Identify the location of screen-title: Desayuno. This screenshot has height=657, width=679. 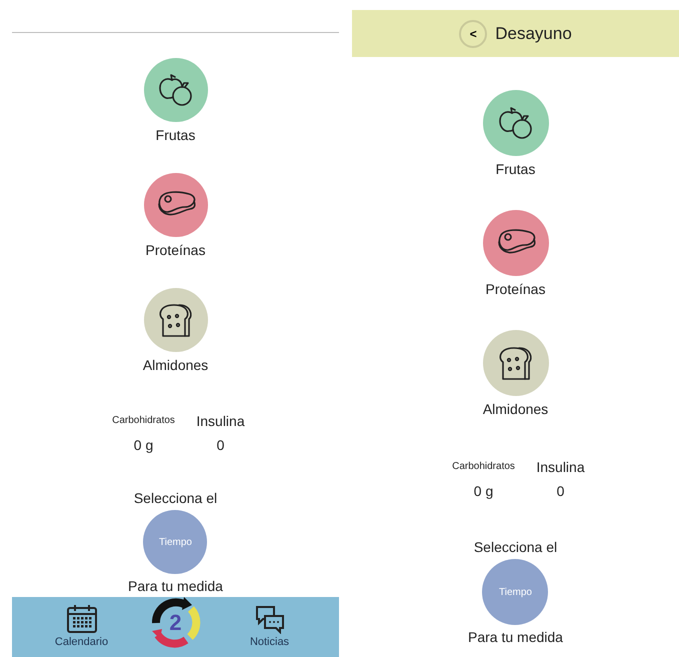
(533, 33).